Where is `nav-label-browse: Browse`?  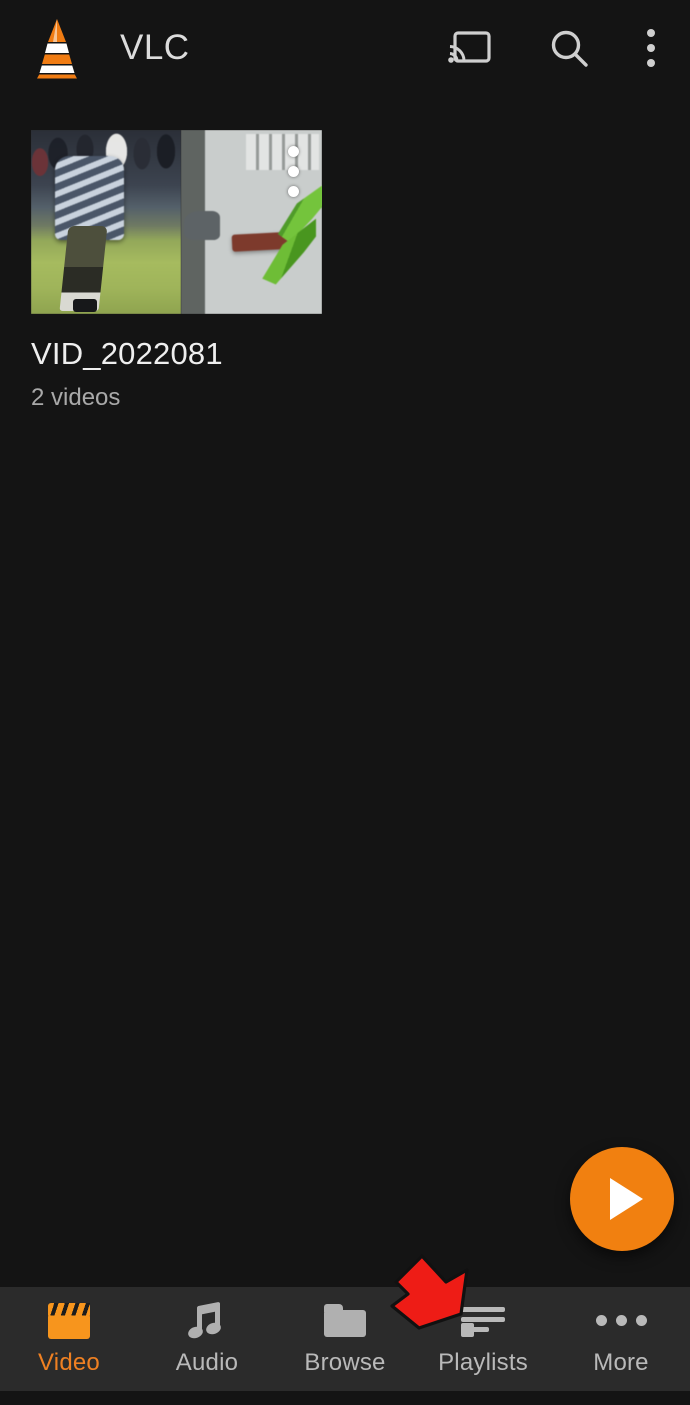 nav-label-browse: Browse is located at coordinates (345, 1362).